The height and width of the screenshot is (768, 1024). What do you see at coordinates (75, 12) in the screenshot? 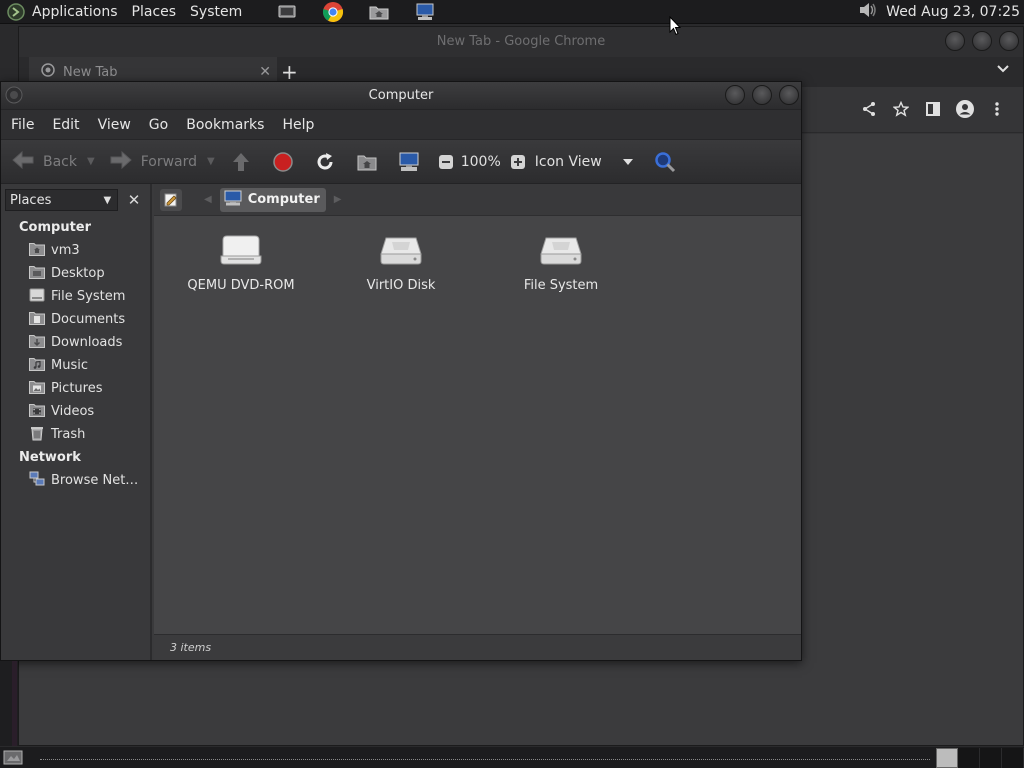
I see `applications-menu: Applications` at bounding box center [75, 12].